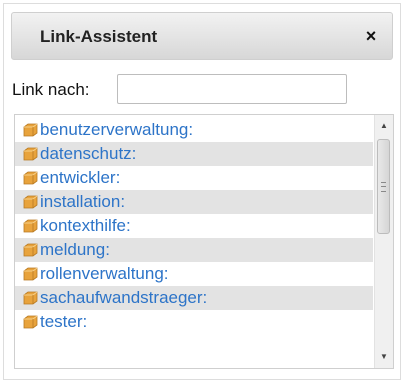  I want to click on namespace-list-item: benutzerverwaltung:, so click(194, 130).